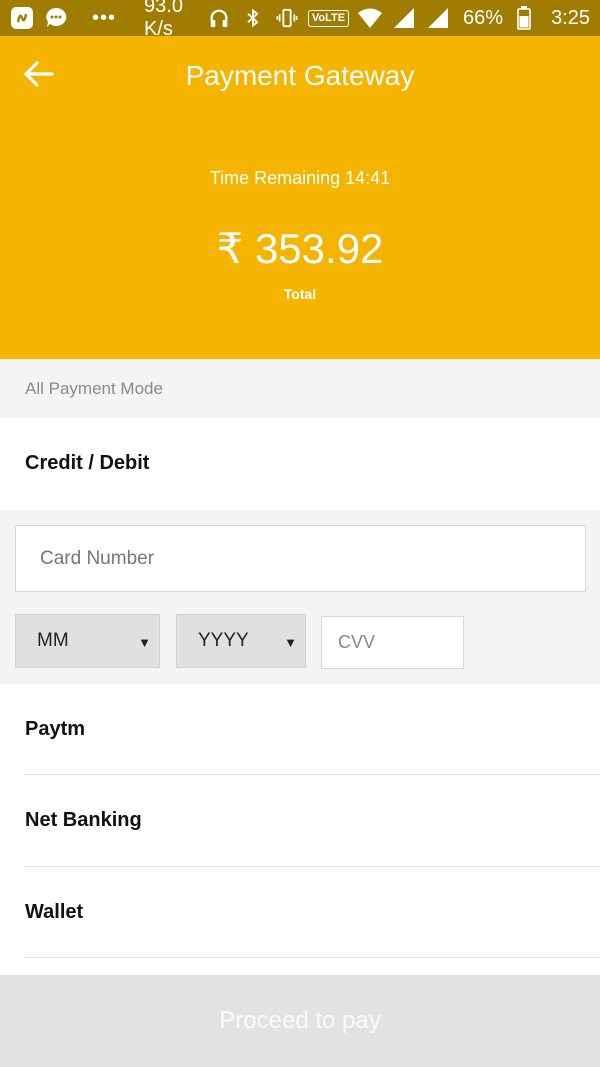 The height and width of the screenshot is (1067, 600). I want to click on payment-mode-label: Net Banking, so click(83, 820).